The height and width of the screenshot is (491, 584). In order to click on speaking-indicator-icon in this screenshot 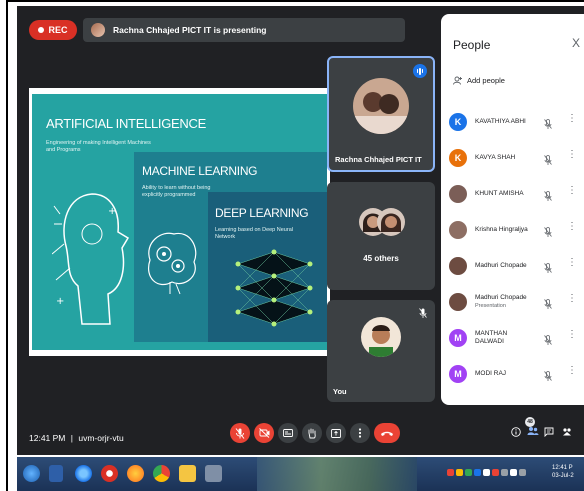, I will do `click(420, 71)`.